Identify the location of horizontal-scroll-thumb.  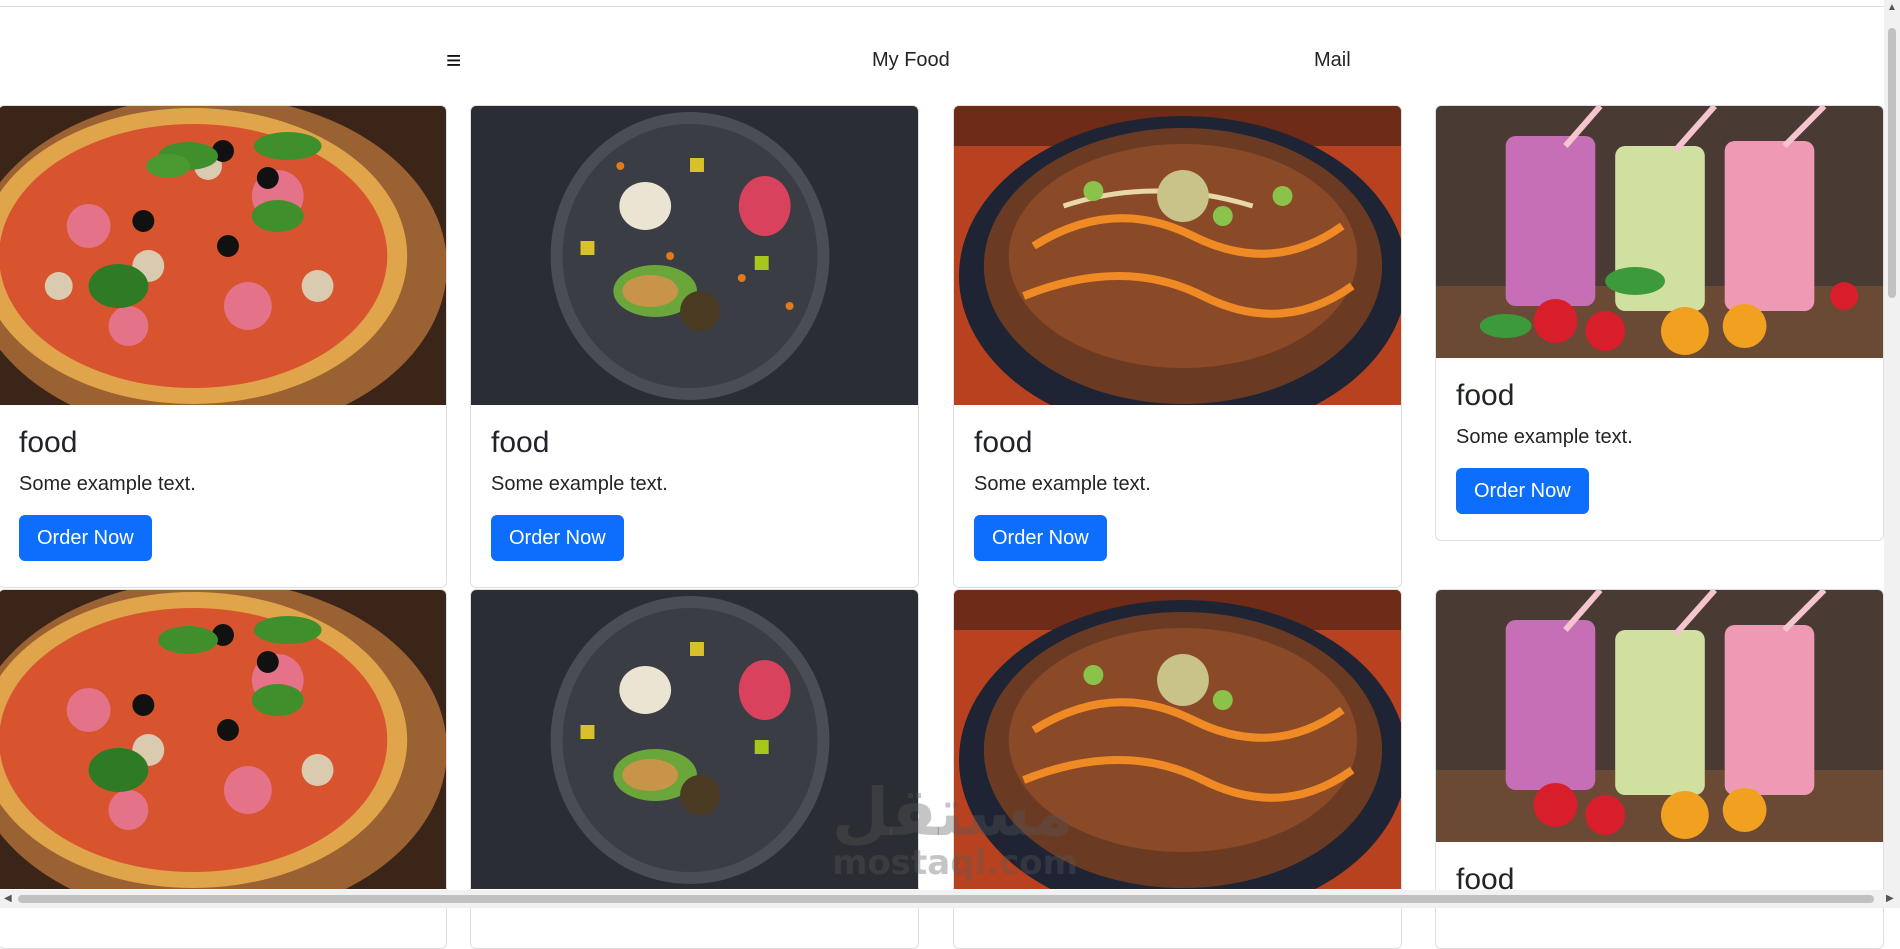
(946, 899).